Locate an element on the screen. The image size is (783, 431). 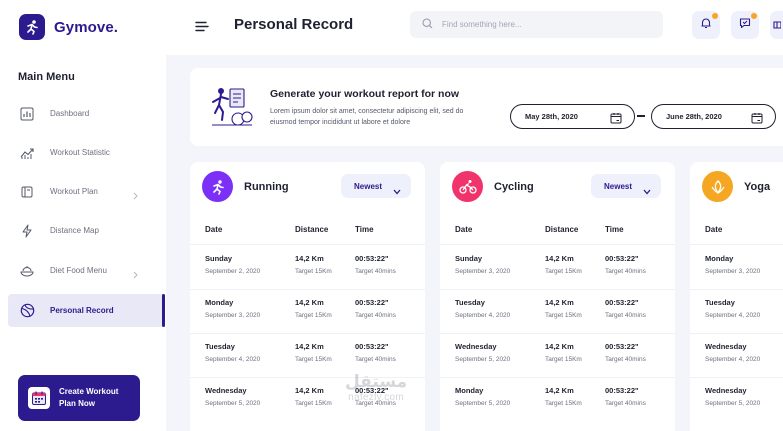
calendar-icon is located at coordinates (39, 398).